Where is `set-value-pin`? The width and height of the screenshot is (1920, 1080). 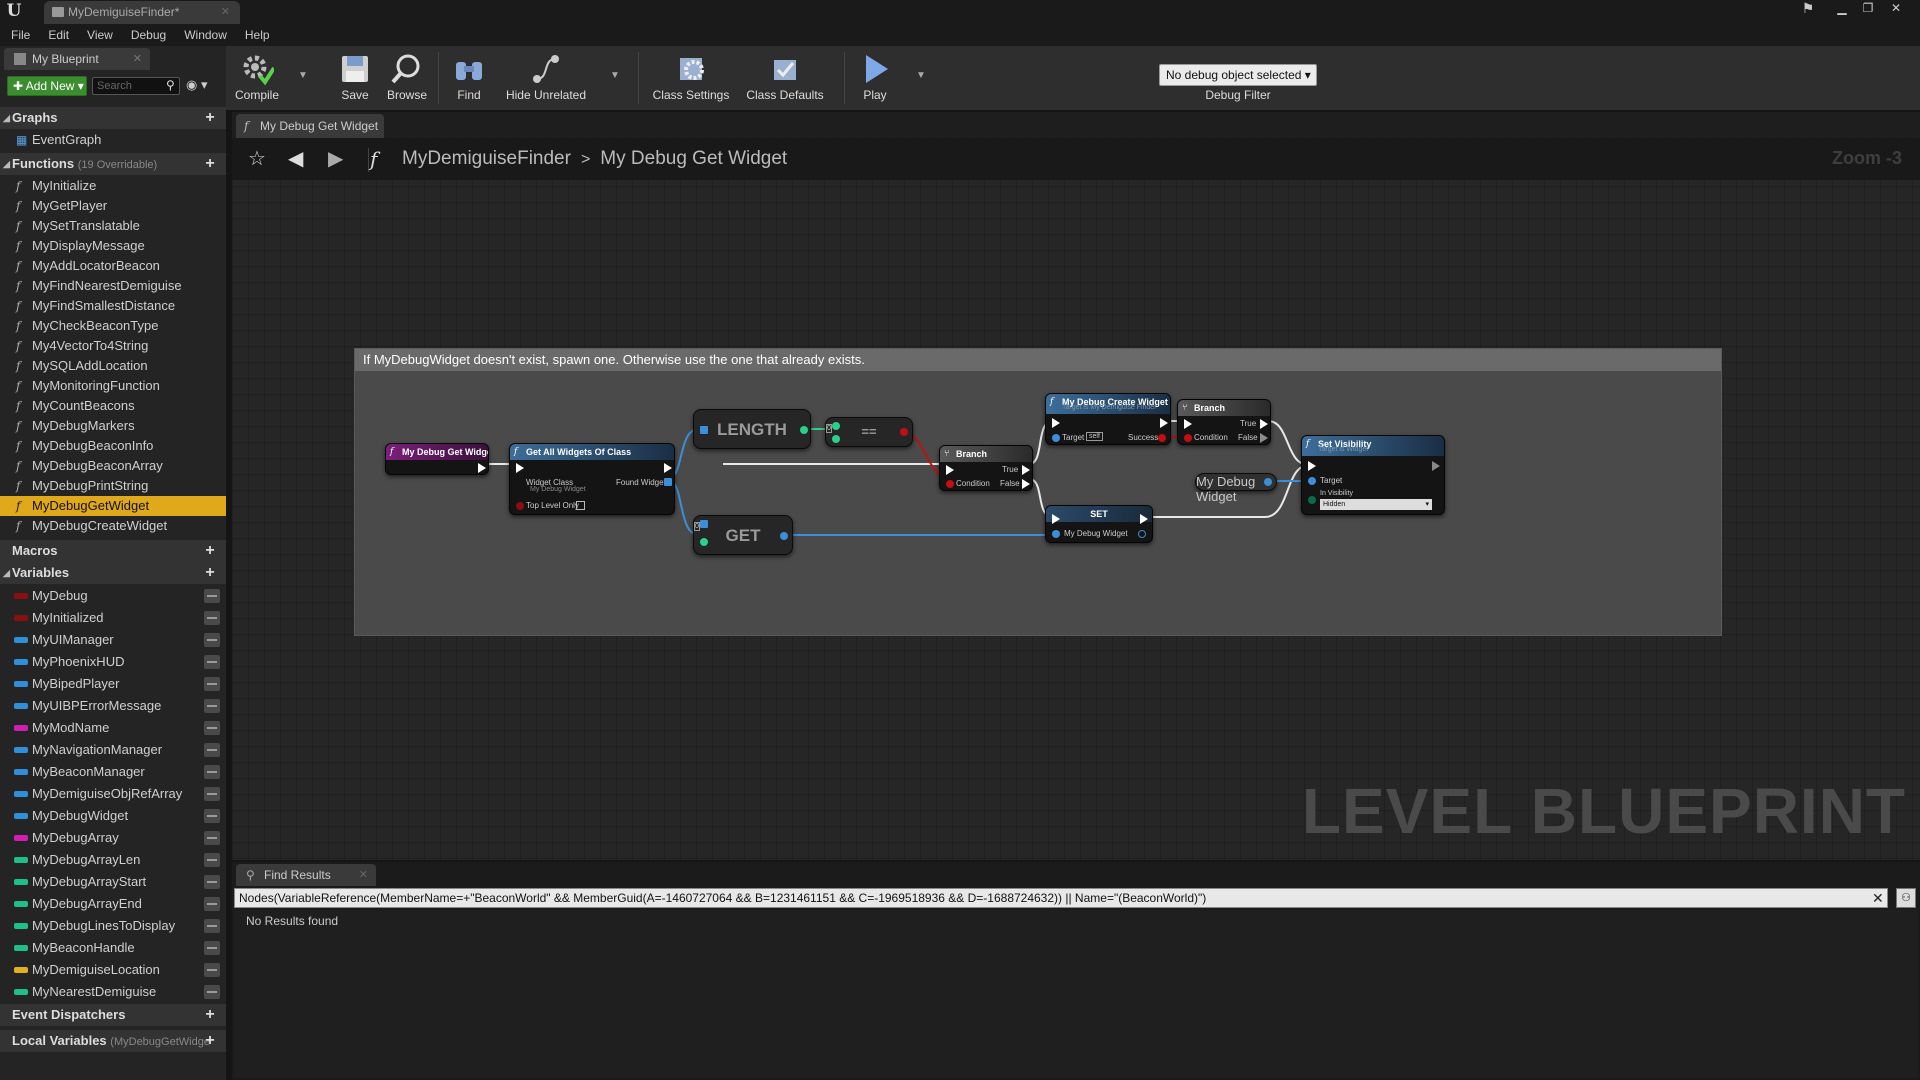
set-value-pin is located at coordinates (1056, 534).